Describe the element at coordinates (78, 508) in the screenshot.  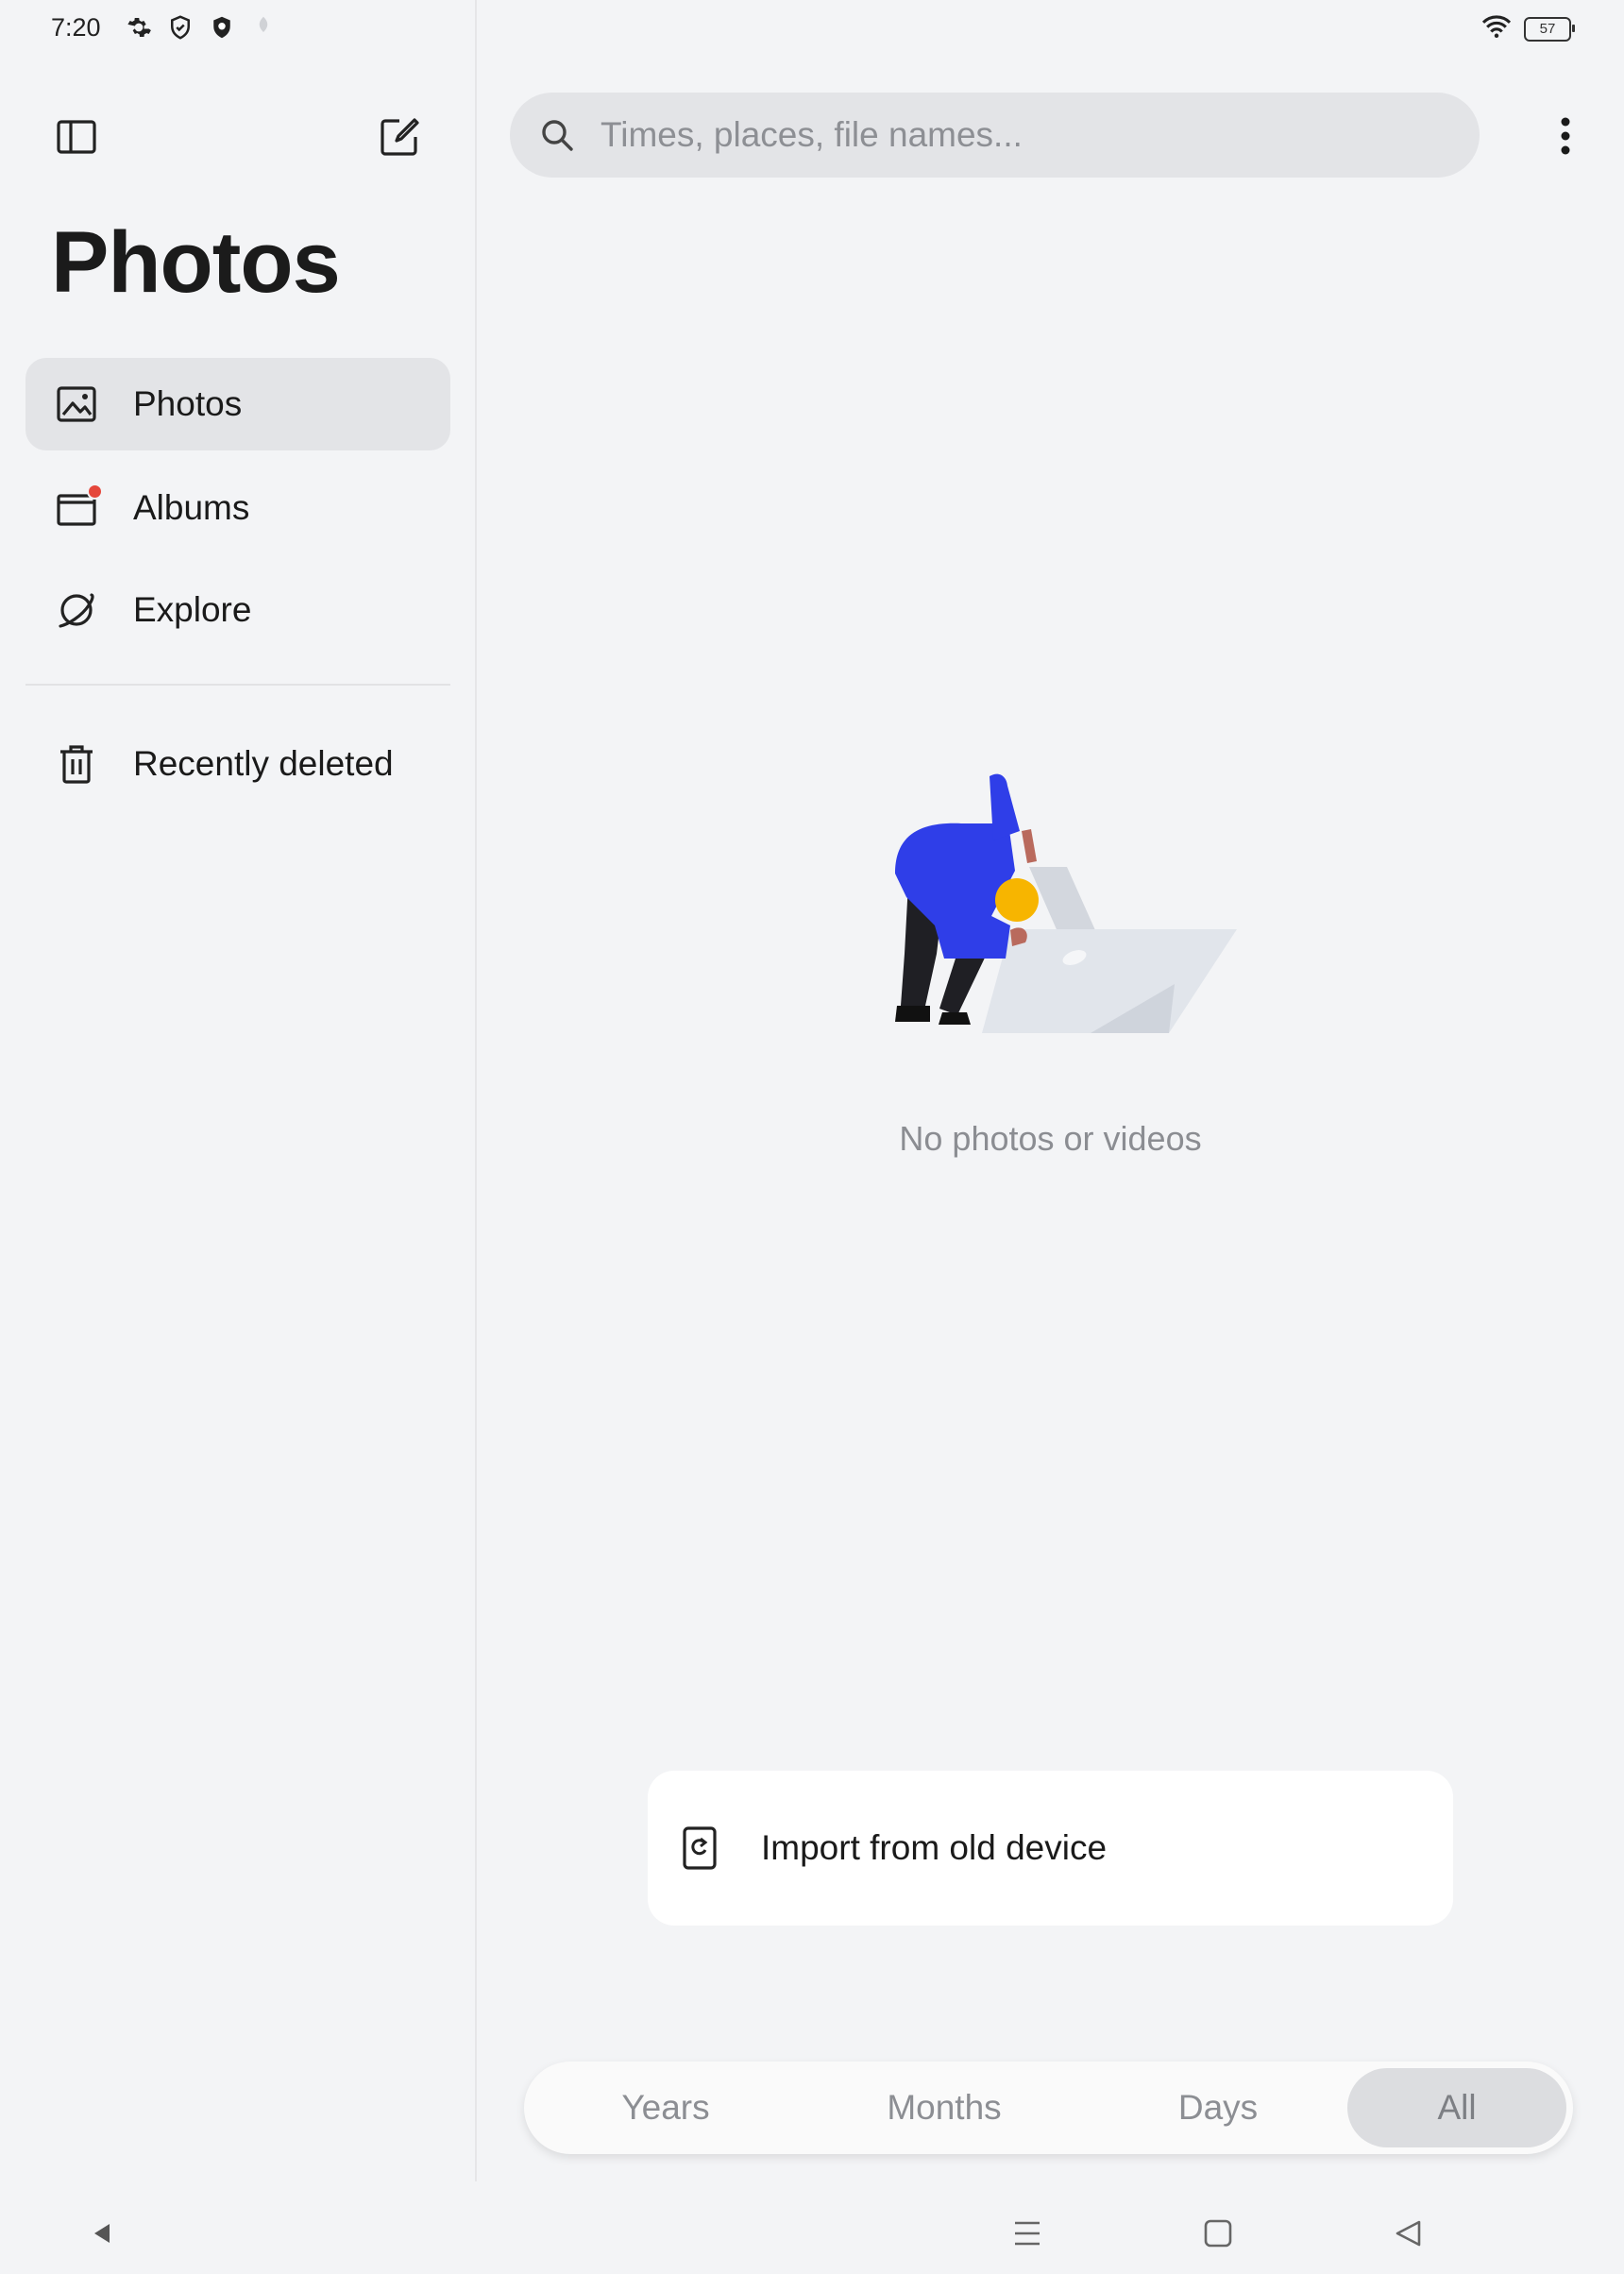
I see `album-icon` at that location.